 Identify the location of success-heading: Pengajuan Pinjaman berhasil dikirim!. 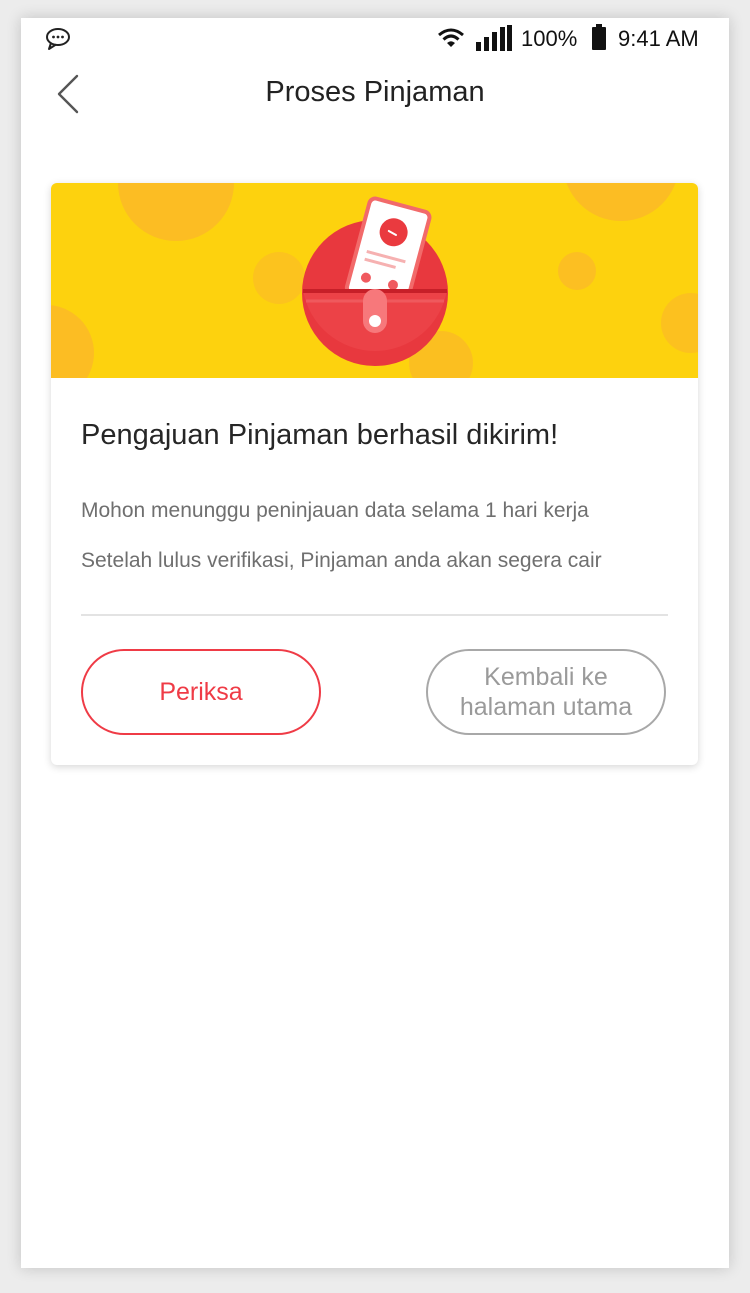
(320, 435).